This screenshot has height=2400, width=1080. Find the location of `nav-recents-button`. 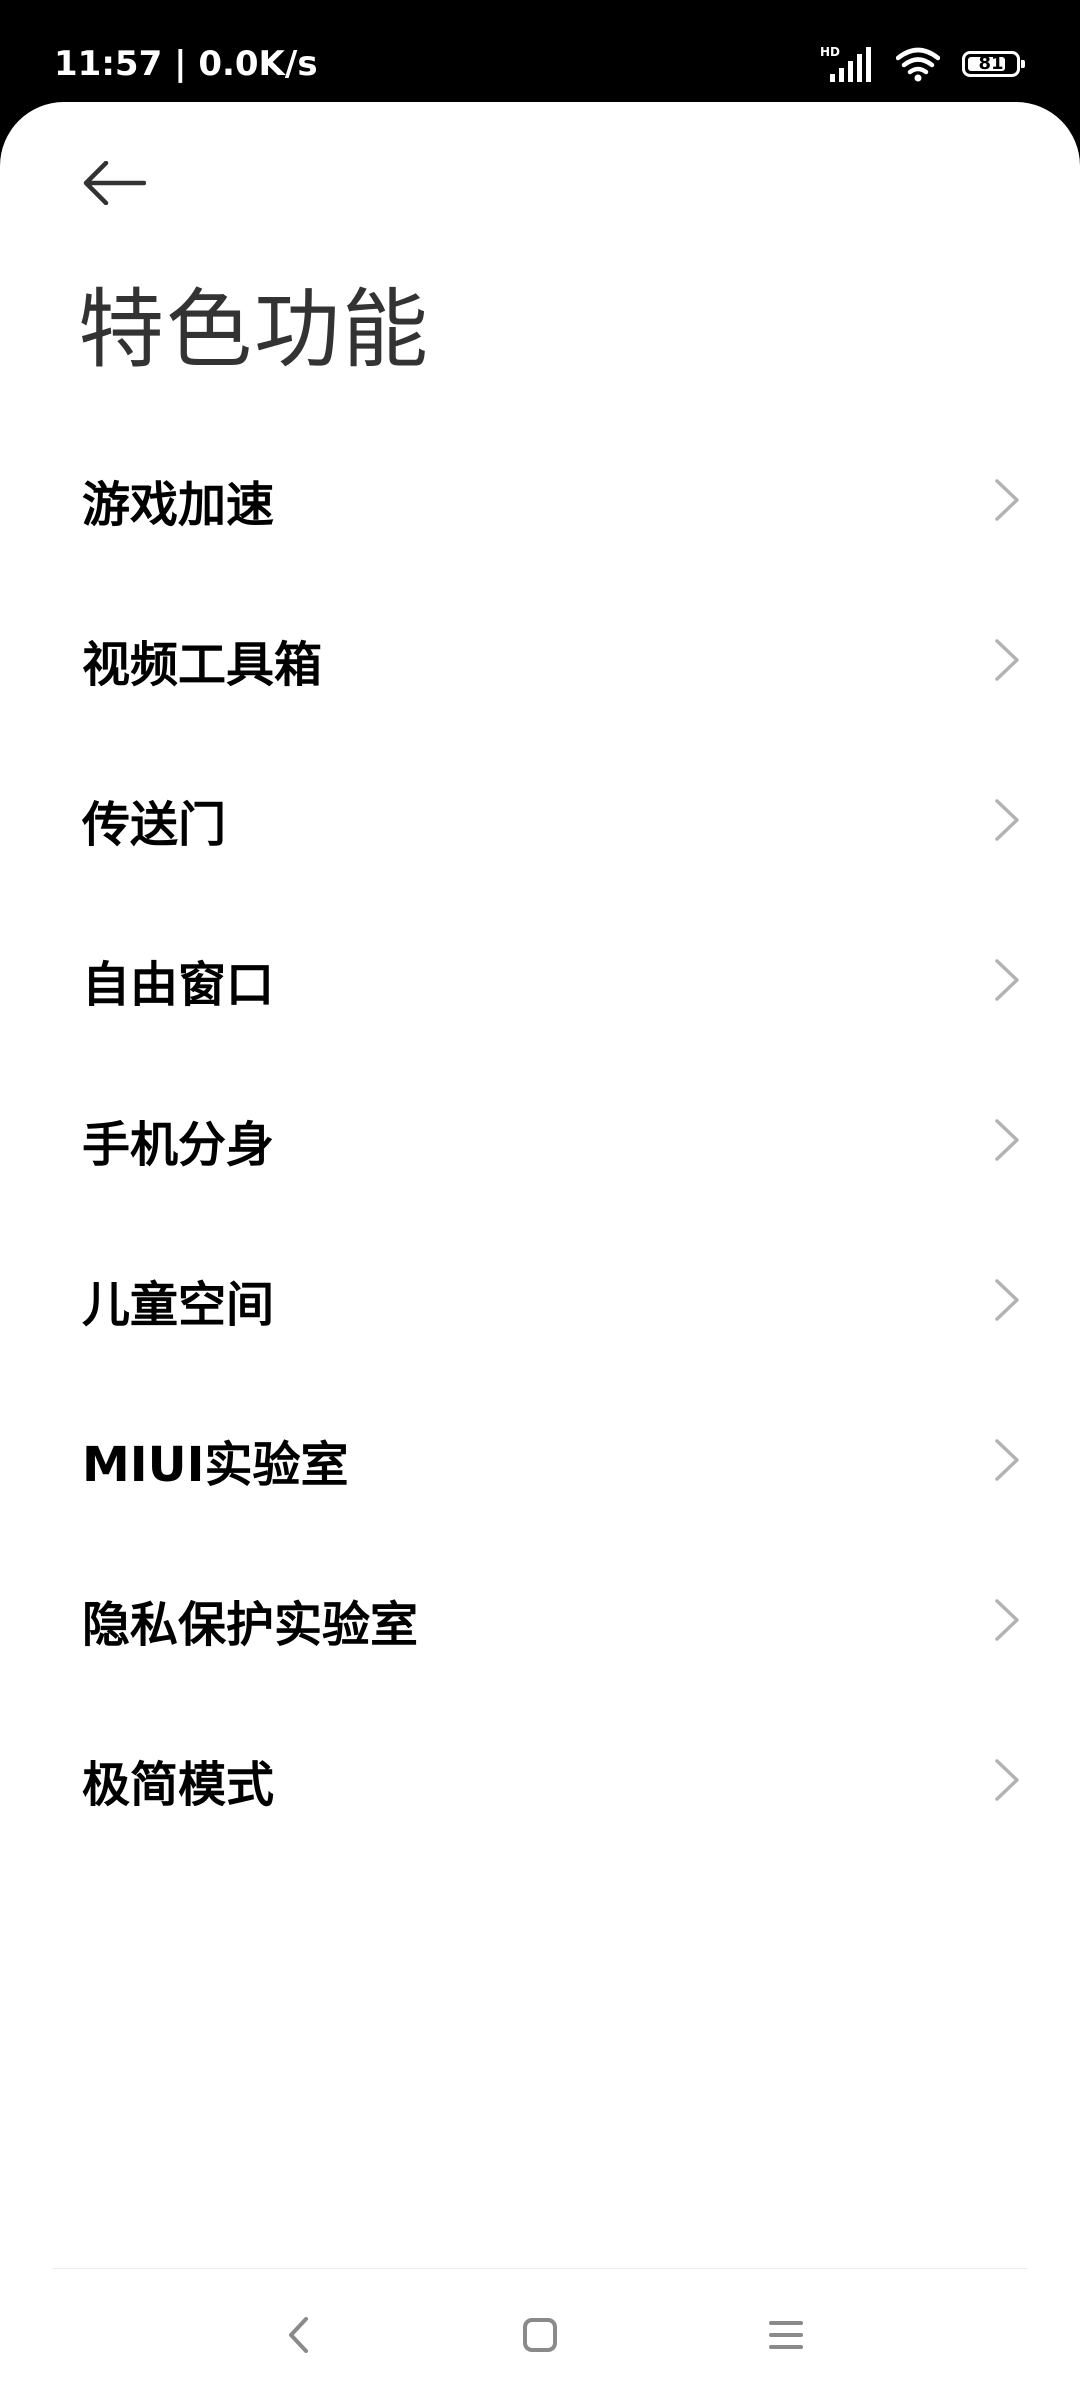

nav-recents-button is located at coordinates (786, 2335).